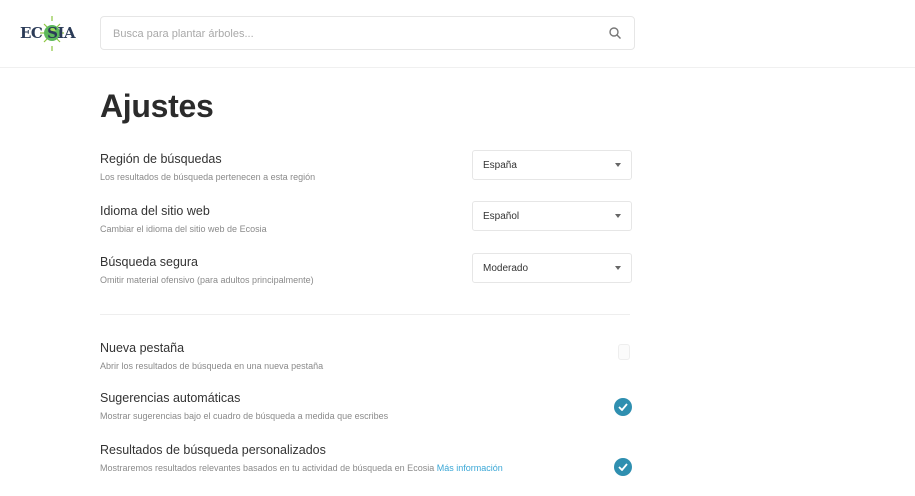 The height and width of the screenshot is (496, 915). I want to click on top-bar: EC SIA, so click(457, 34).